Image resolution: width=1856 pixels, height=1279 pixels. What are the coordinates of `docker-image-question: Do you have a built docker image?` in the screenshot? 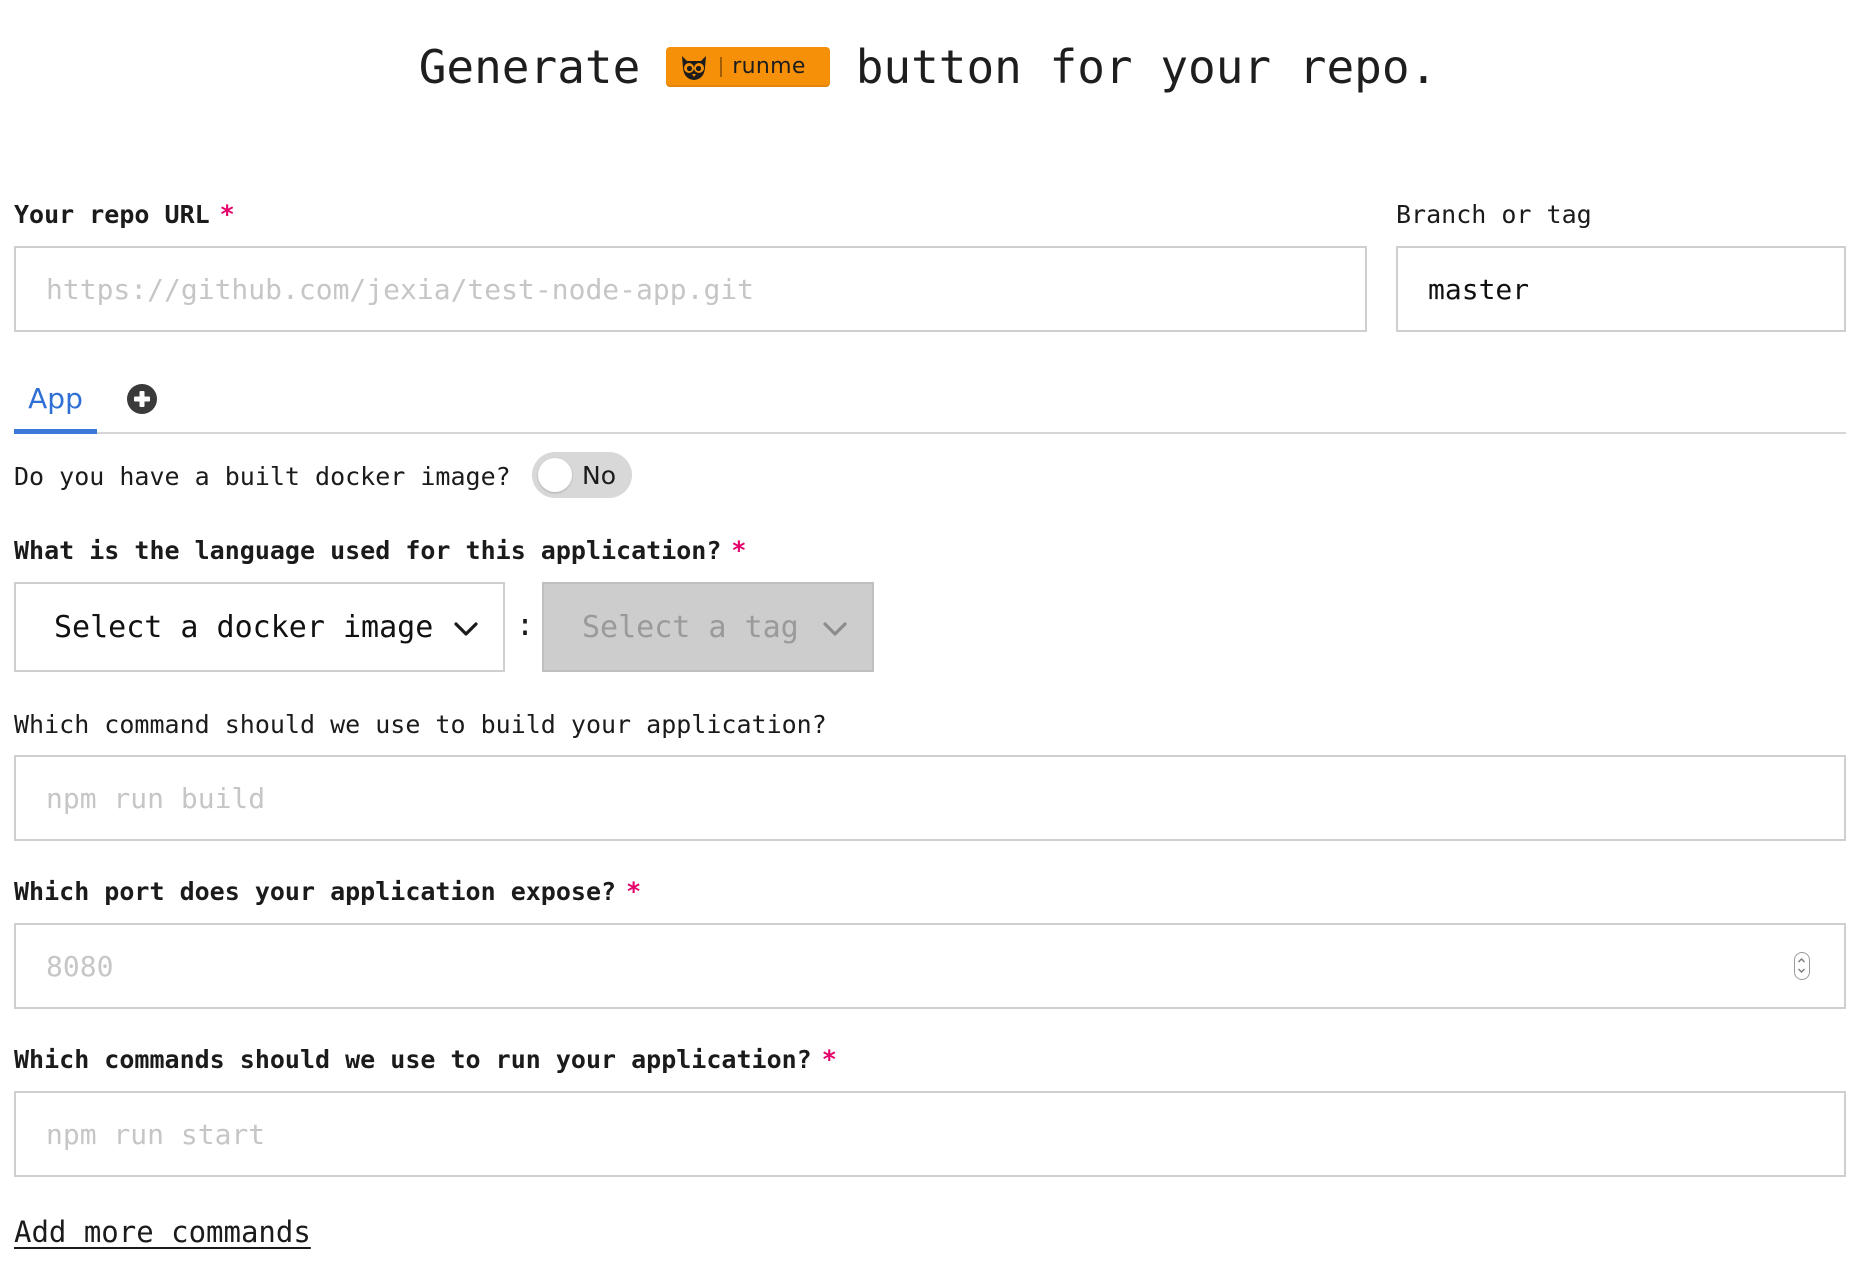 It's located at (262, 476).